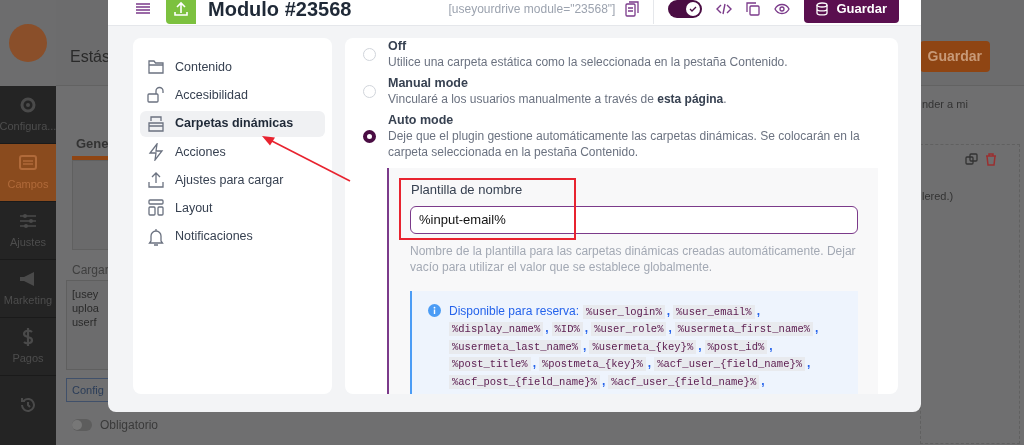 The image size is (1024, 445). What do you see at coordinates (156, 95) in the screenshot?
I see `lock-icon` at bounding box center [156, 95].